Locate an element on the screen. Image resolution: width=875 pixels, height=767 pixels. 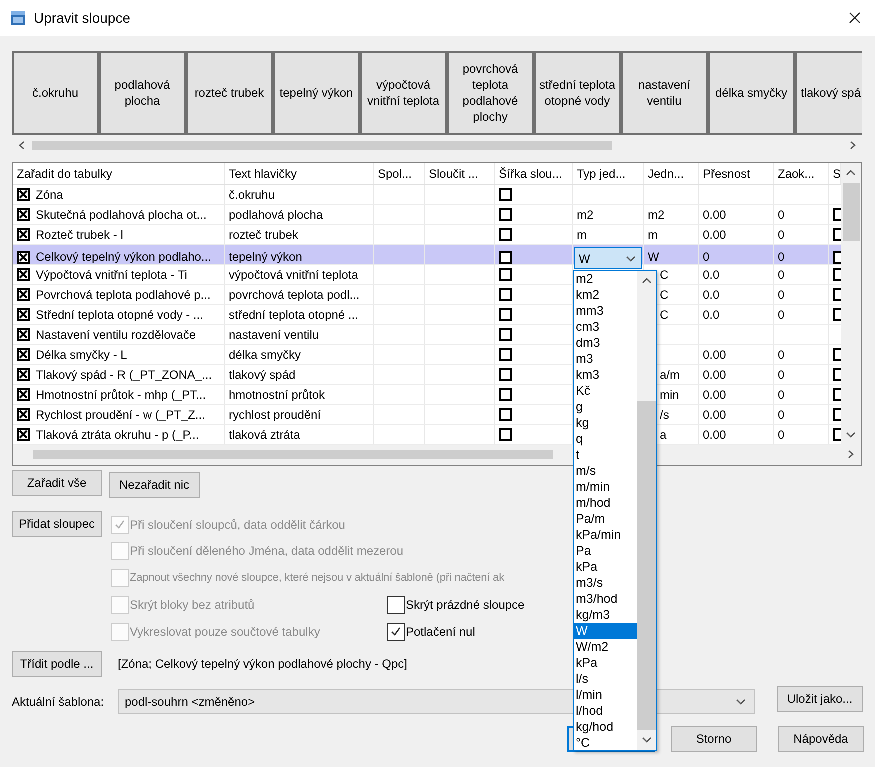
checkbox-label: Potlačení nul is located at coordinates (441, 632).